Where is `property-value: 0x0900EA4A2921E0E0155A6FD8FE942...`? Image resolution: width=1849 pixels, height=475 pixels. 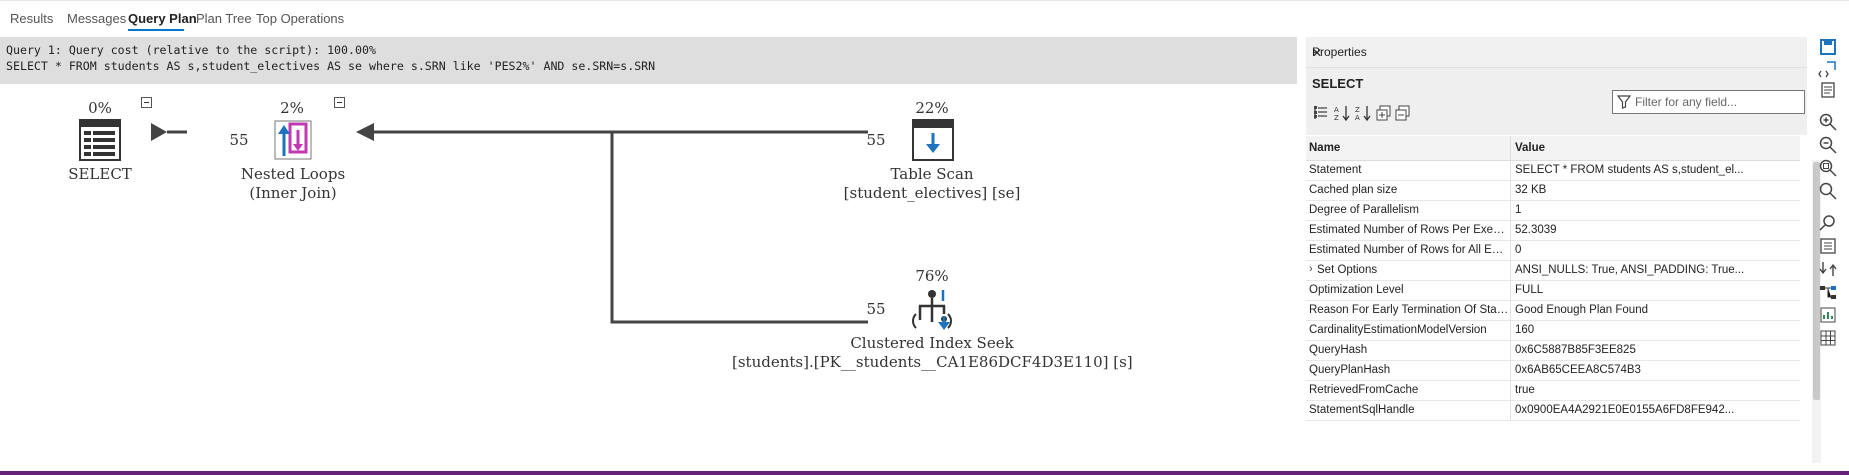
property-value: 0x0900EA4A2921E0E0155A6FD8FE942... is located at coordinates (1625, 410).